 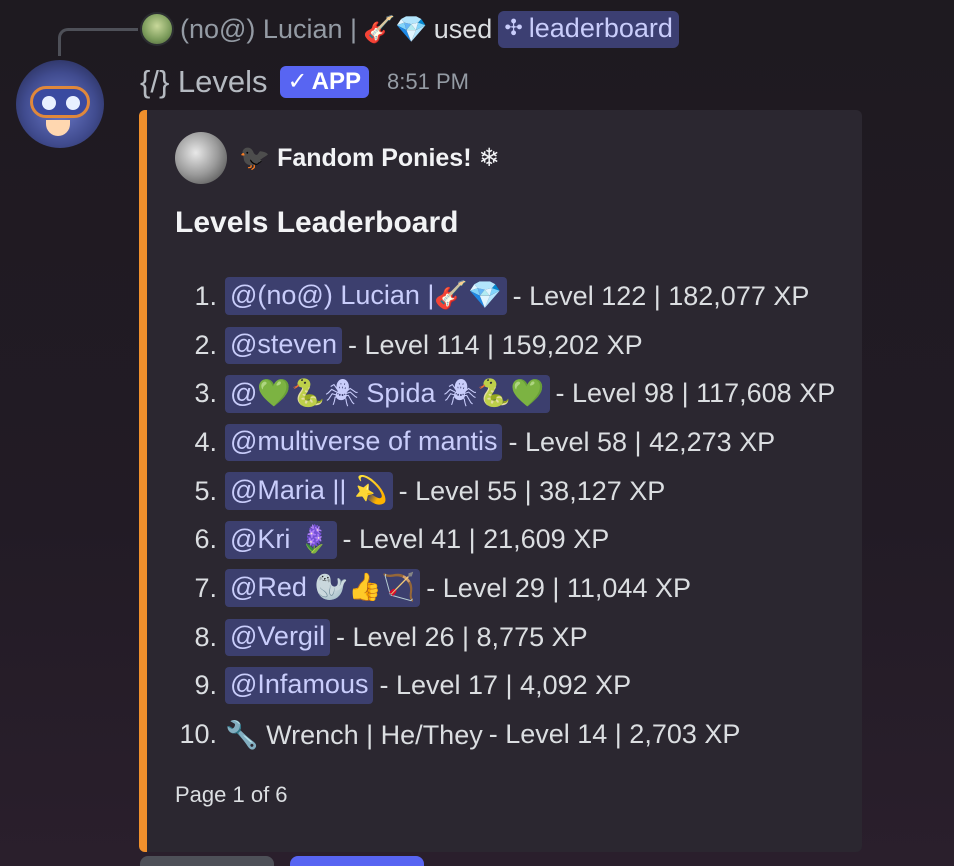 I want to click on reply-context: (no@) Lucian | 🎸💎 used ✣ leaderboard, so click(x=409, y=29).